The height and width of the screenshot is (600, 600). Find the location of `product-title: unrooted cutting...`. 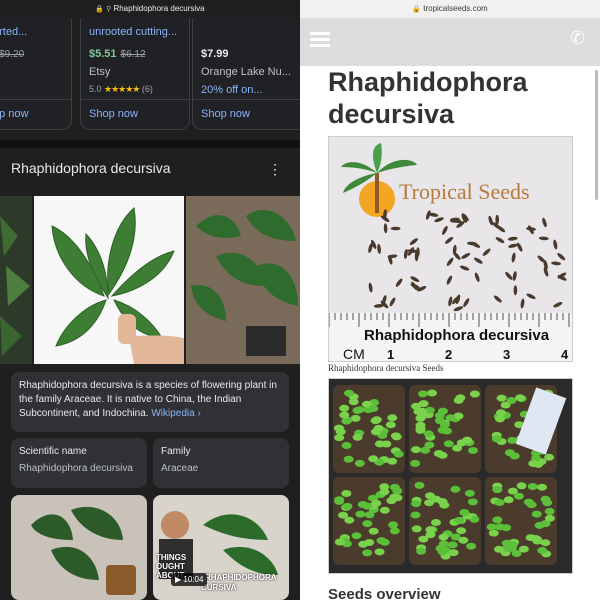

product-title: unrooted cutting... is located at coordinates (133, 32).